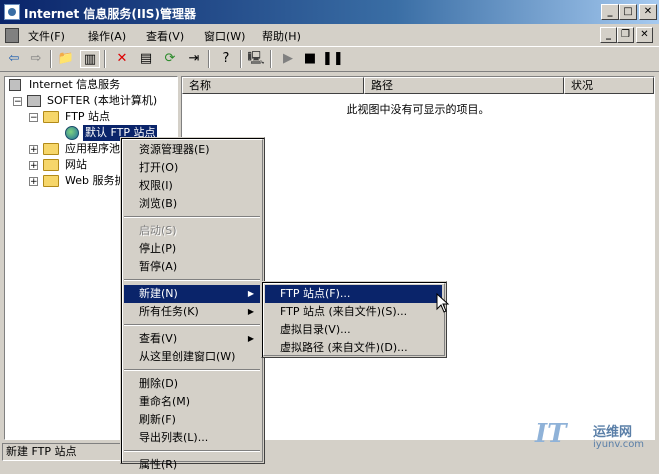 This screenshot has width=659, height=474. Describe the element at coordinates (75, 84) in the screenshot. I see `tree-label-root: Internet 信息服务` at that location.